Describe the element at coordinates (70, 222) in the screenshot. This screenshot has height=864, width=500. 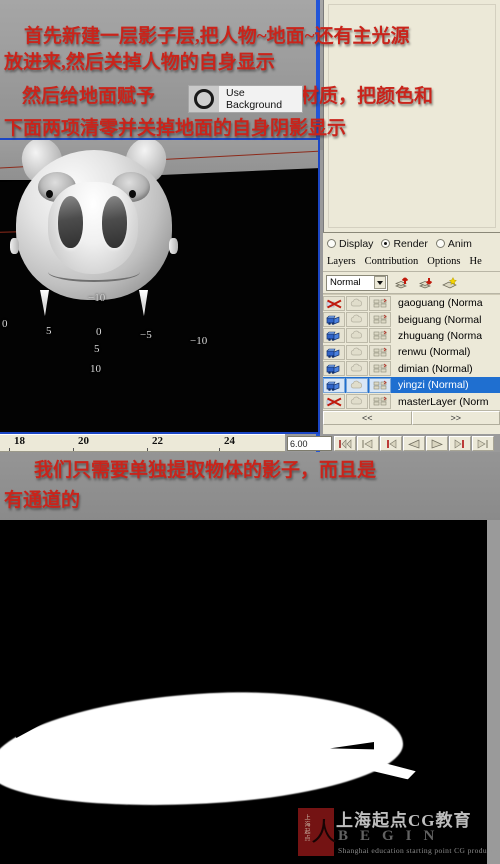
I see `character-nostril-left` at that location.